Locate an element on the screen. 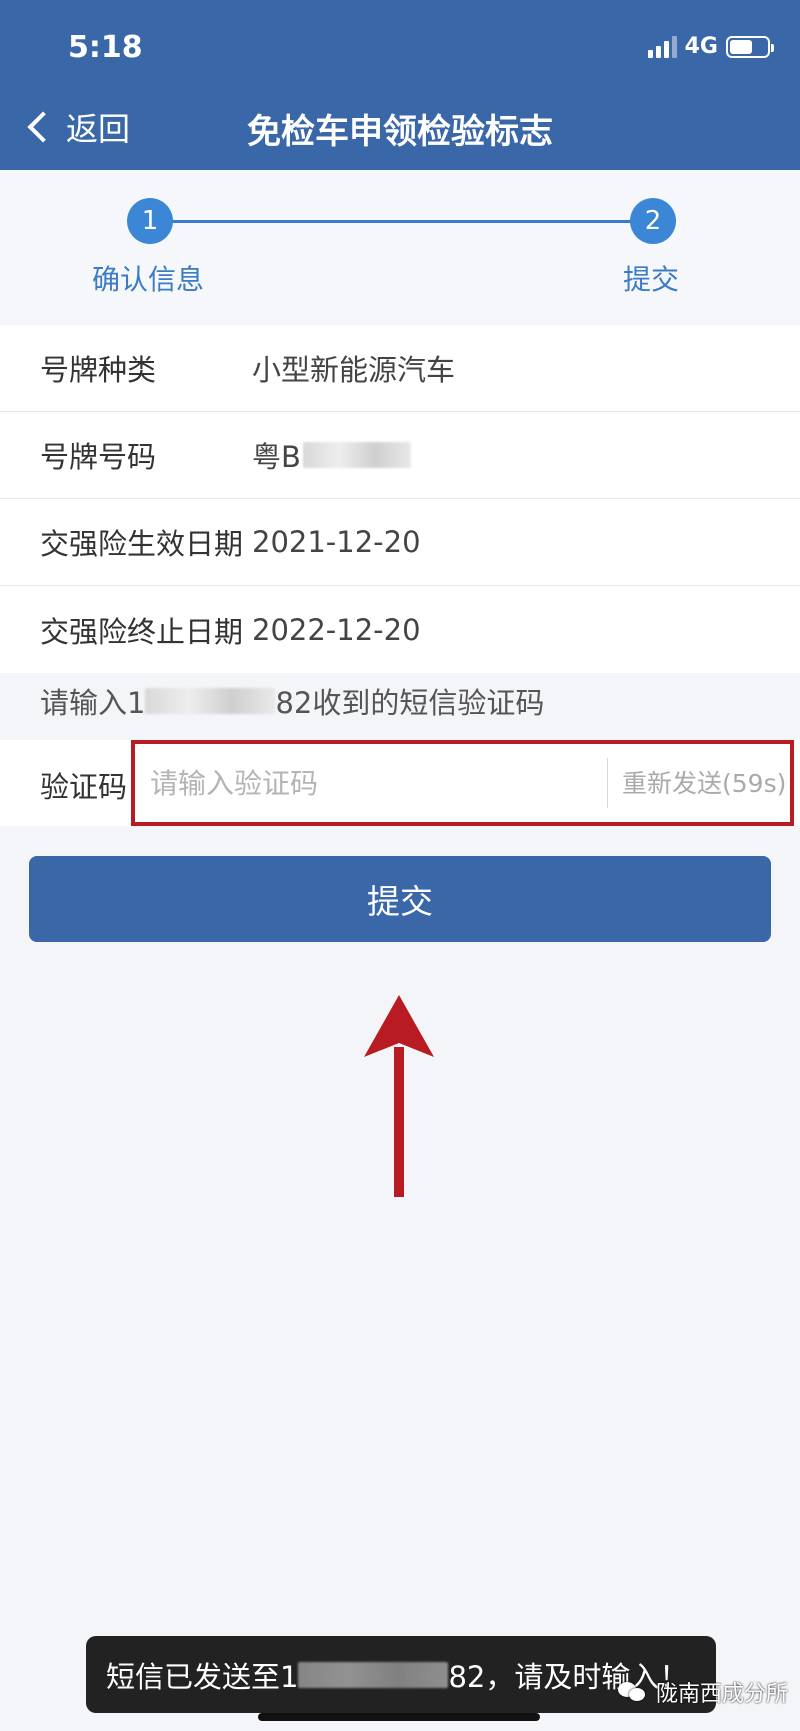 Image resolution: width=800 pixels, height=1731 pixels. verification-row: 验证码 重新发送(59s) is located at coordinates (400, 783).